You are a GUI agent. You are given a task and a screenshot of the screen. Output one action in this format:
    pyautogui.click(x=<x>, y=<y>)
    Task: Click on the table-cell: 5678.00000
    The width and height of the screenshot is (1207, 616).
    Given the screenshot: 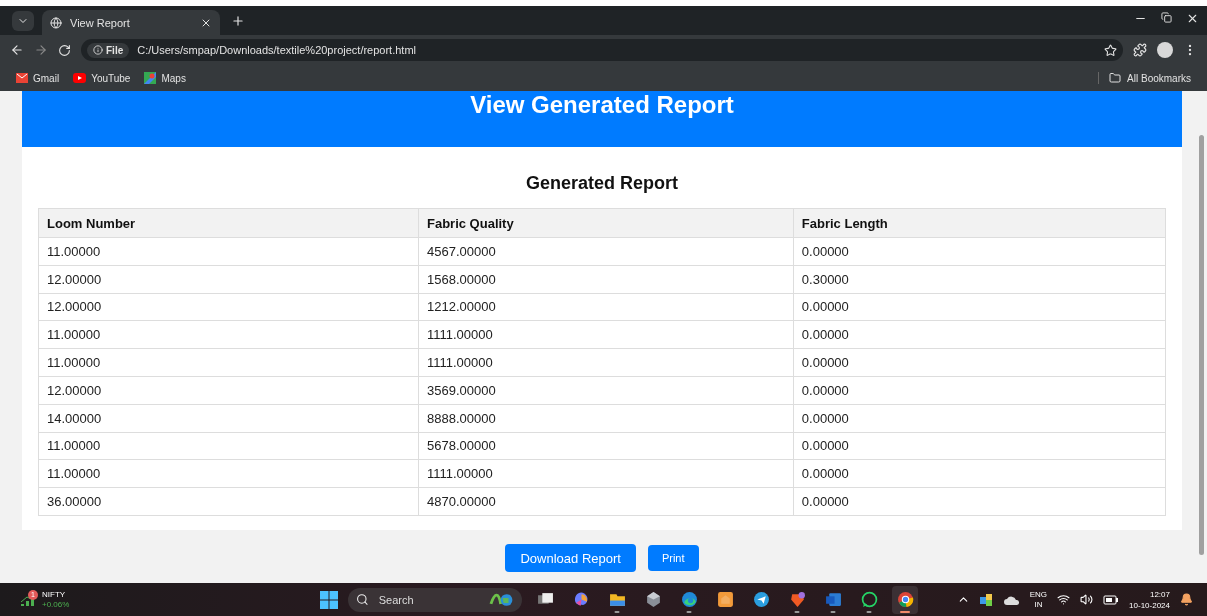 What is the action you would take?
    pyautogui.click(x=606, y=446)
    